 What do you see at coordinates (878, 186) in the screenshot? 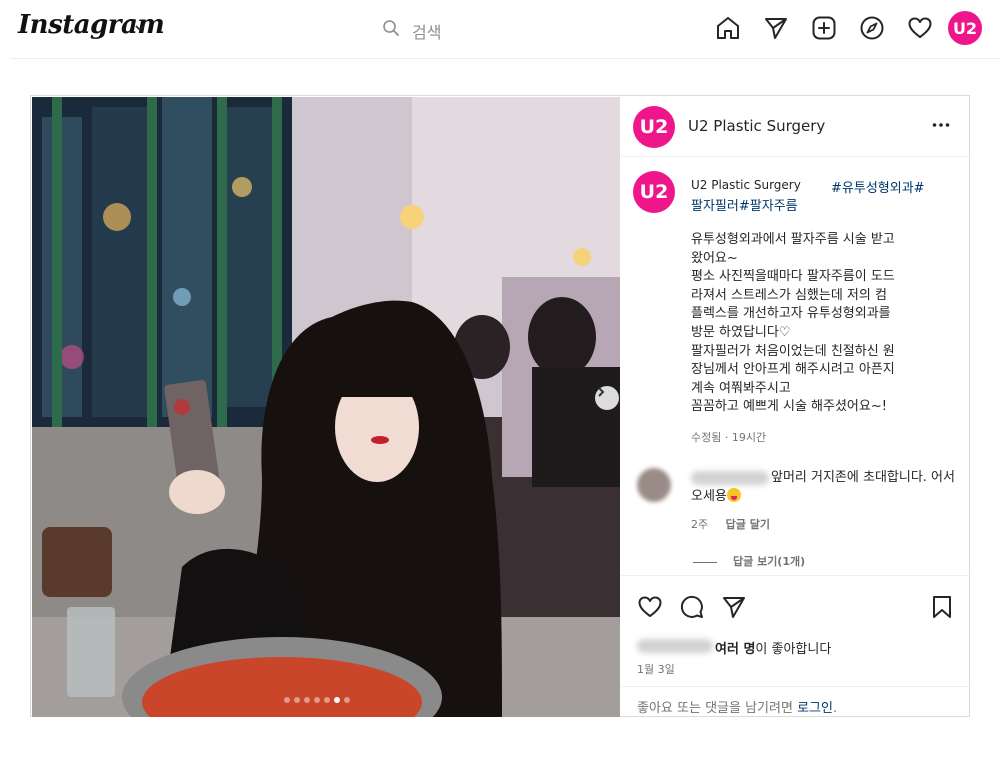
I see `caption-hashtags: #유투성형외과#` at bounding box center [878, 186].